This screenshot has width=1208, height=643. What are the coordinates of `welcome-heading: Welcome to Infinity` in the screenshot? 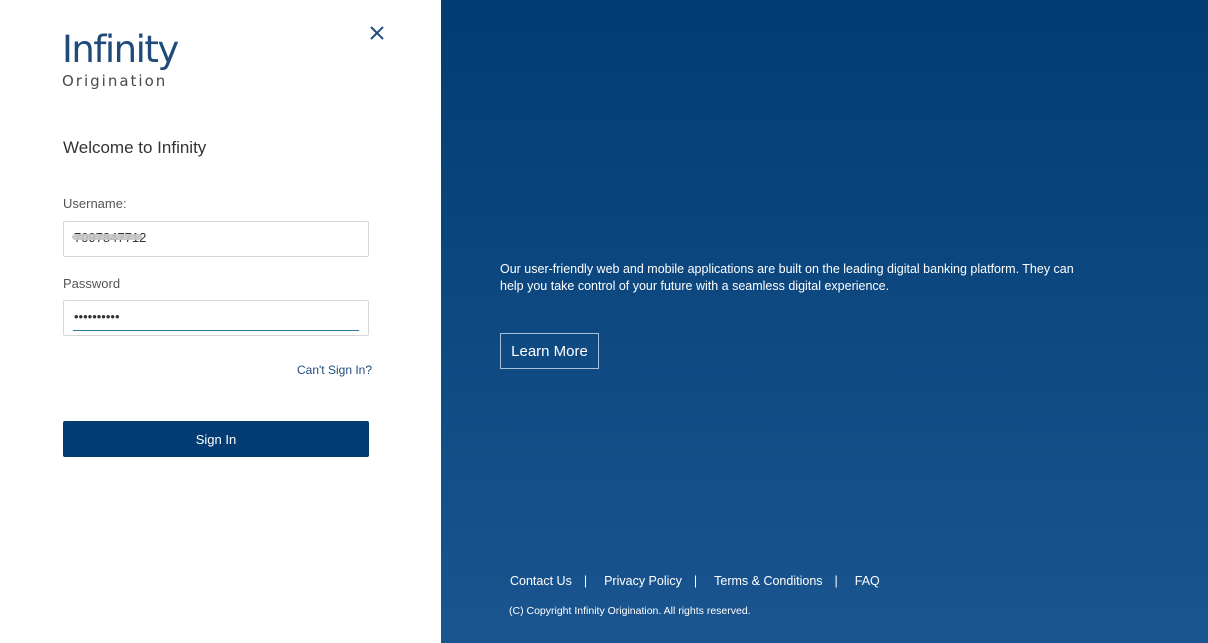 It's located at (135, 147).